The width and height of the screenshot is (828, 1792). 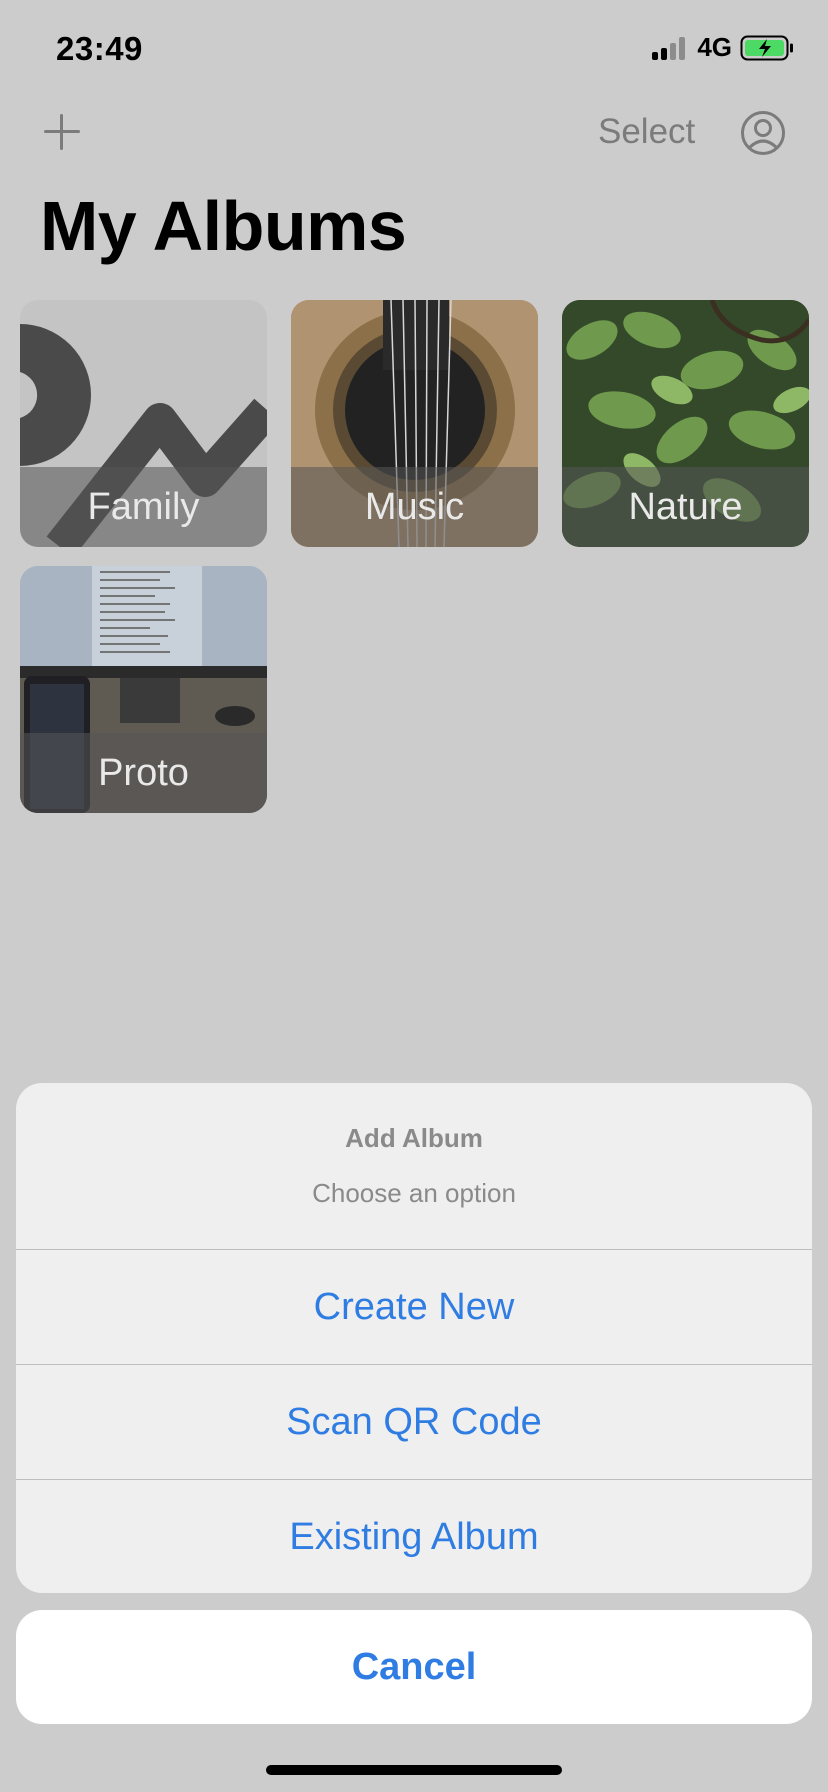 I want to click on album-label-bar: Nature, so click(x=685, y=507).